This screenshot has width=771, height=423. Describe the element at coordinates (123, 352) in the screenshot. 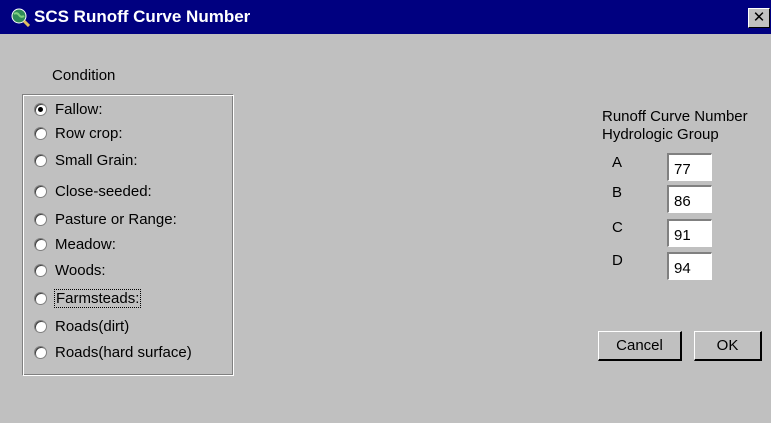

I see `condition-option-label: Roads(hard surface)` at that location.